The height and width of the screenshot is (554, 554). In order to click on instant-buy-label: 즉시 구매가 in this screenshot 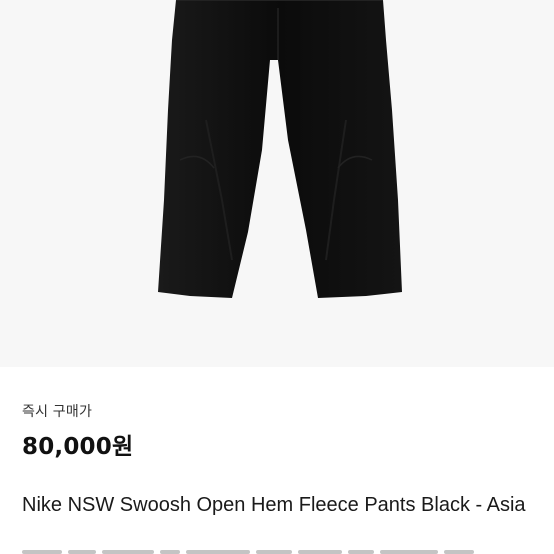, I will do `click(57, 412)`.